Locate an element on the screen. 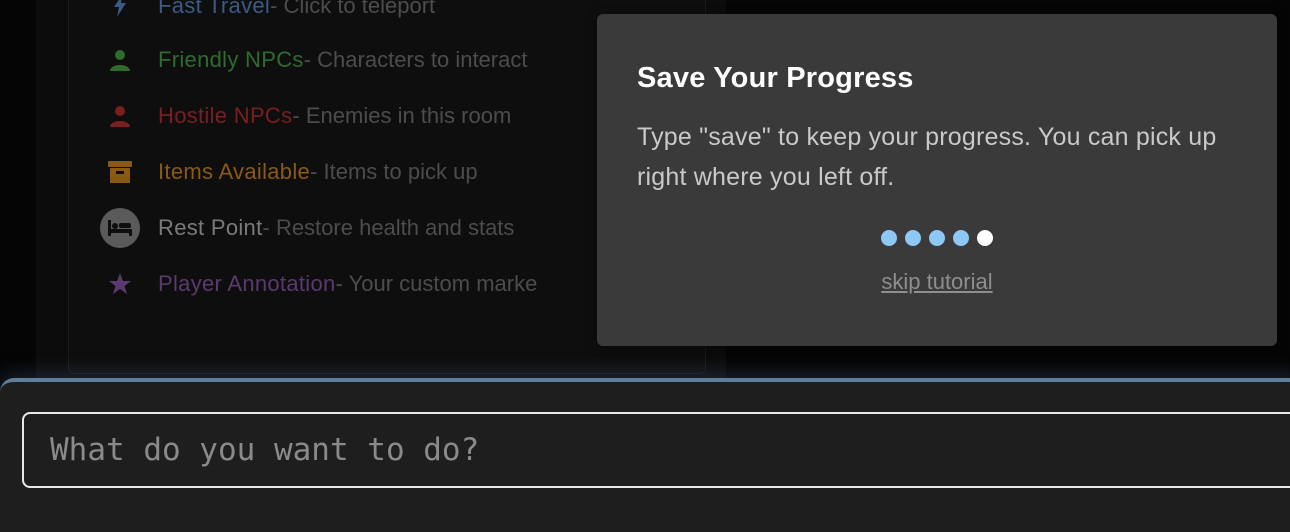 Image resolution: width=1290 pixels, height=532 pixels. step-dot-active is located at coordinates (985, 238).